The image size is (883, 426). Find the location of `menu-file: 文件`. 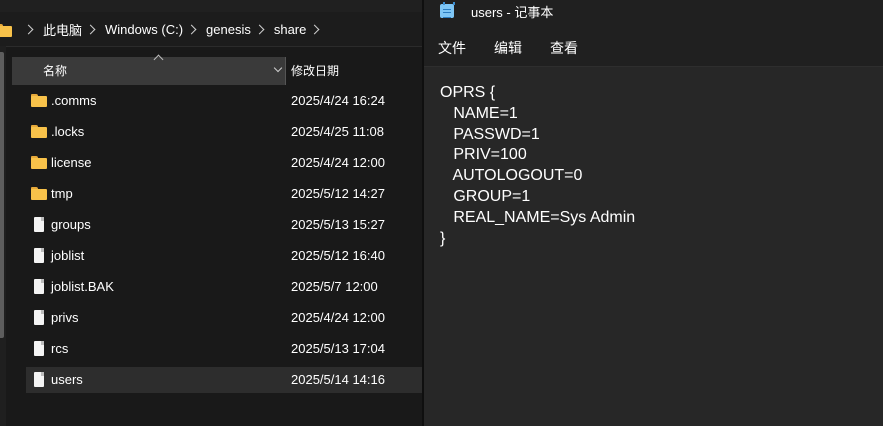

menu-file: 文件 is located at coordinates (452, 48).